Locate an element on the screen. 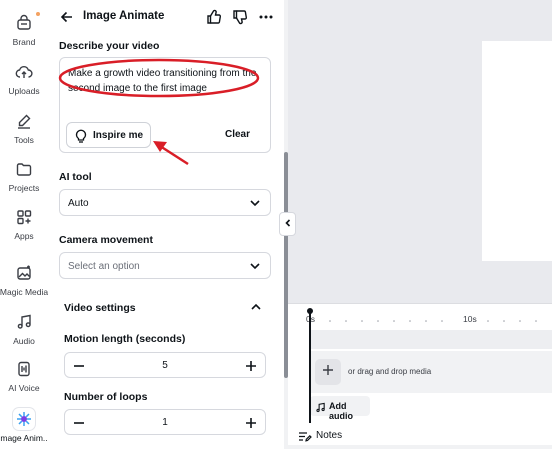 The height and width of the screenshot is (449, 552). camera-movement-select: Select an option is located at coordinates (165, 265).